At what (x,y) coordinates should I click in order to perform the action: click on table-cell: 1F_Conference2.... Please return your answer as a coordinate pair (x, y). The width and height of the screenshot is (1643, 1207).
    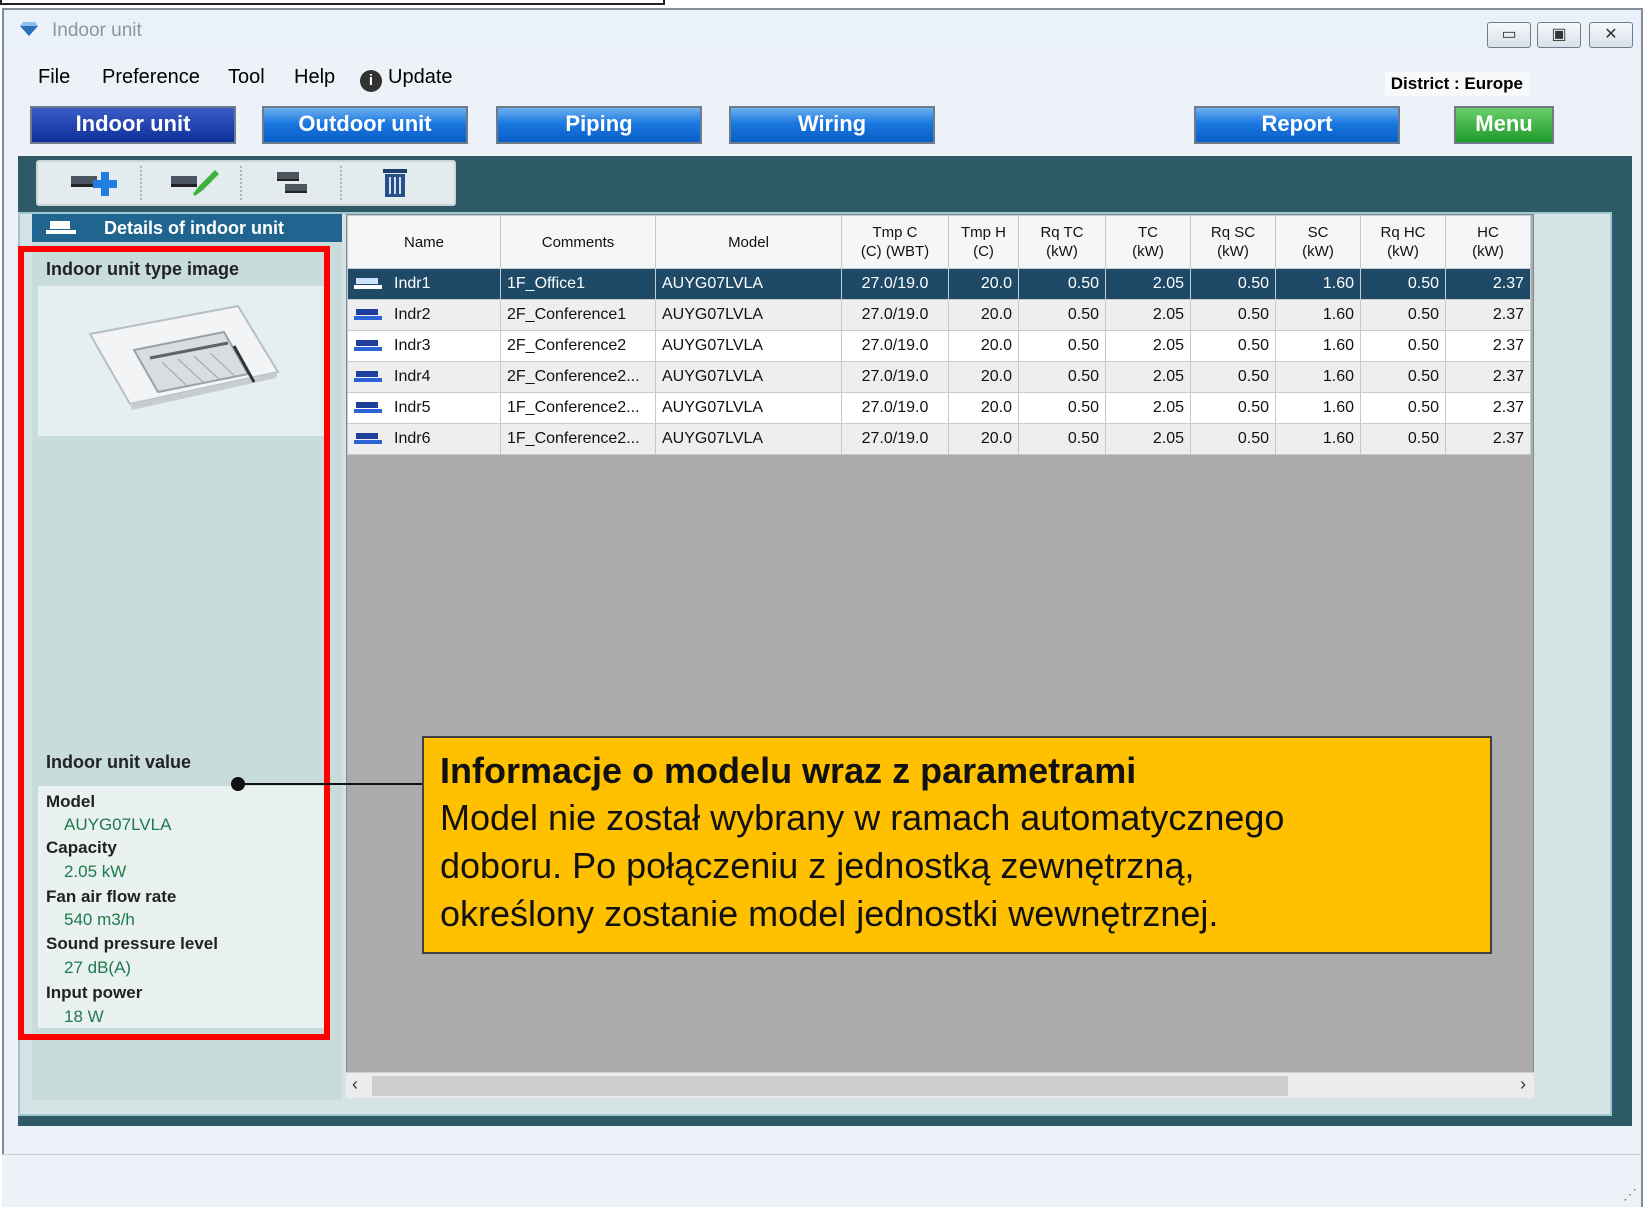
    Looking at the image, I should click on (578, 408).